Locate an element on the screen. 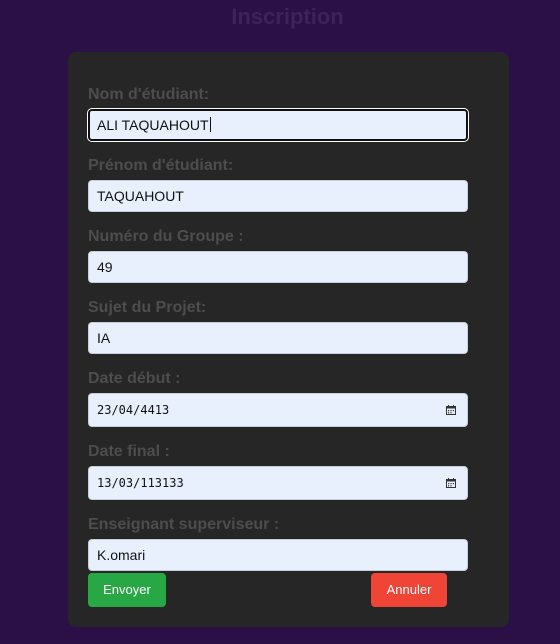  project-subject-input: IA is located at coordinates (278, 338).